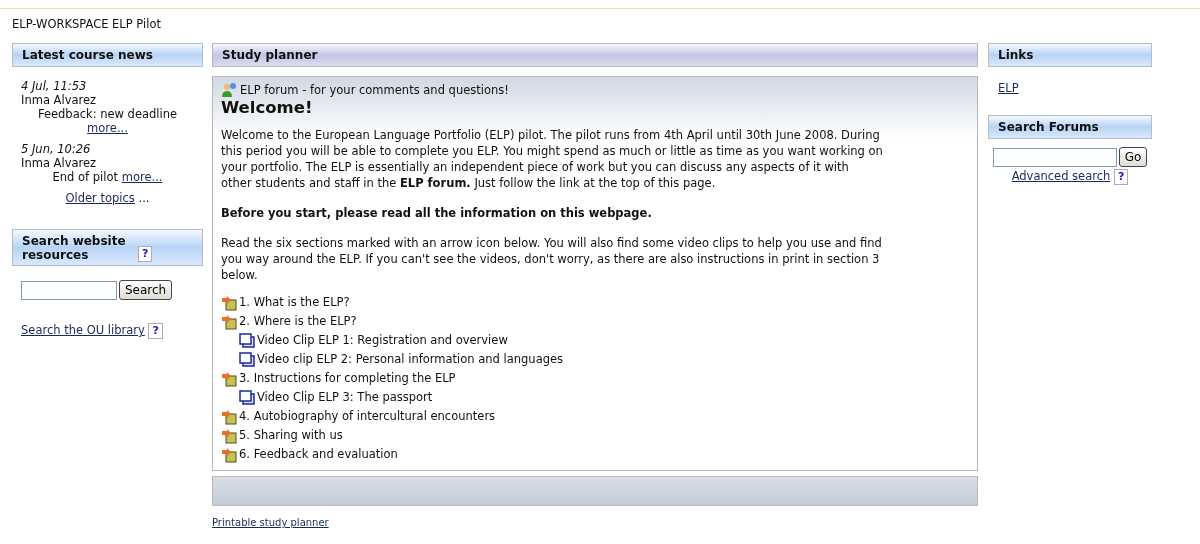  Describe the element at coordinates (1133, 157) in the screenshot. I see `go-button: Go` at that location.